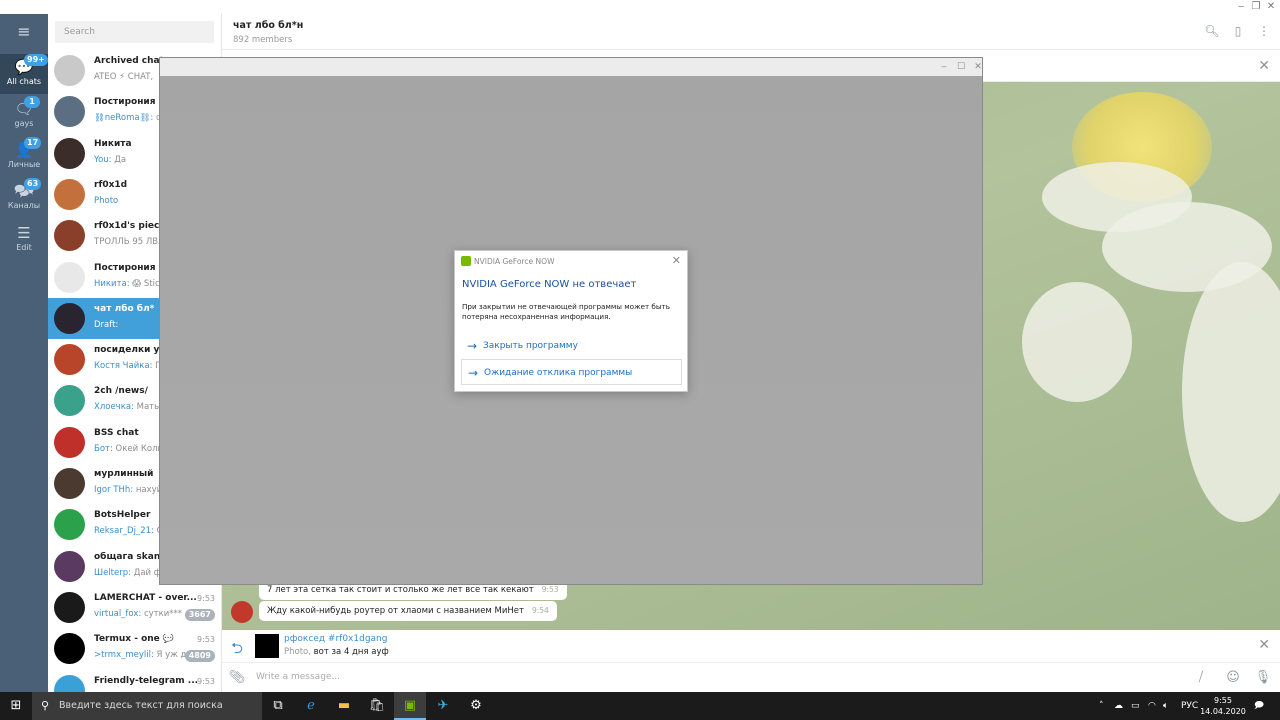  What do you see at coordinates (476, 706) in the screenshot?
I see `settings-gear-icon: ⚙` at bounding box center [476, 706].